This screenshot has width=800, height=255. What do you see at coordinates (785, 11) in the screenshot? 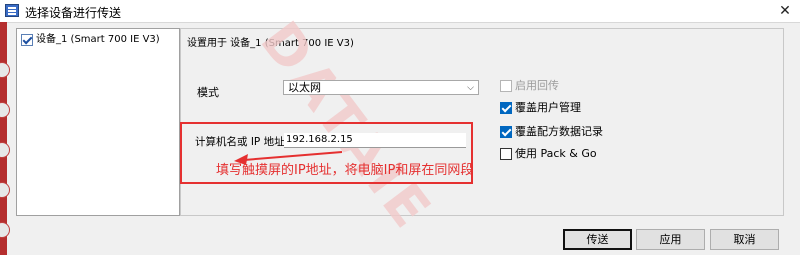
I see `close-button: ✕` at bounding box center [785, 11].